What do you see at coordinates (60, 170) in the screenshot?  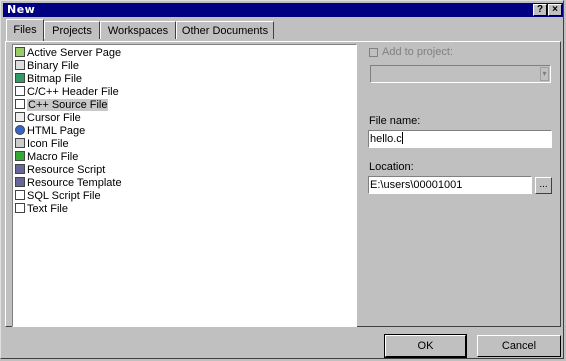 I see `list-item: Resource Script` at bounding box center [60, 170].